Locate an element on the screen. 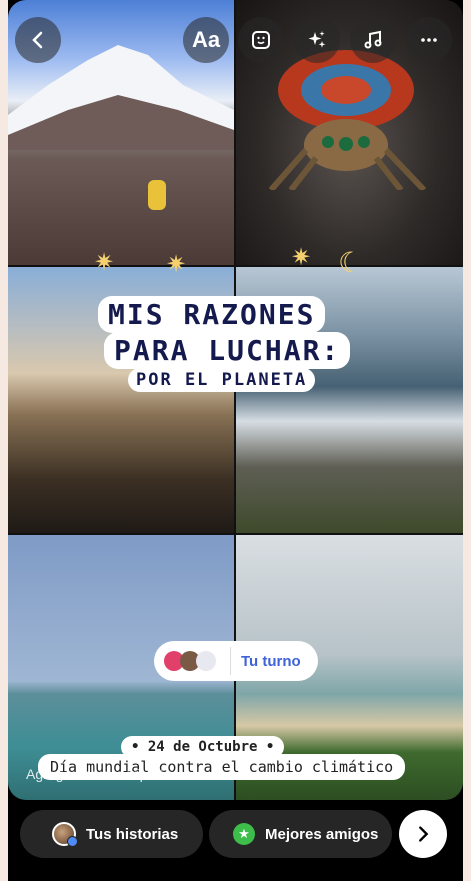 Image resolution: width=471 pixels, height=881 pixels. title-line-1: MIS RAZONES is located at coordinates (212, 314).